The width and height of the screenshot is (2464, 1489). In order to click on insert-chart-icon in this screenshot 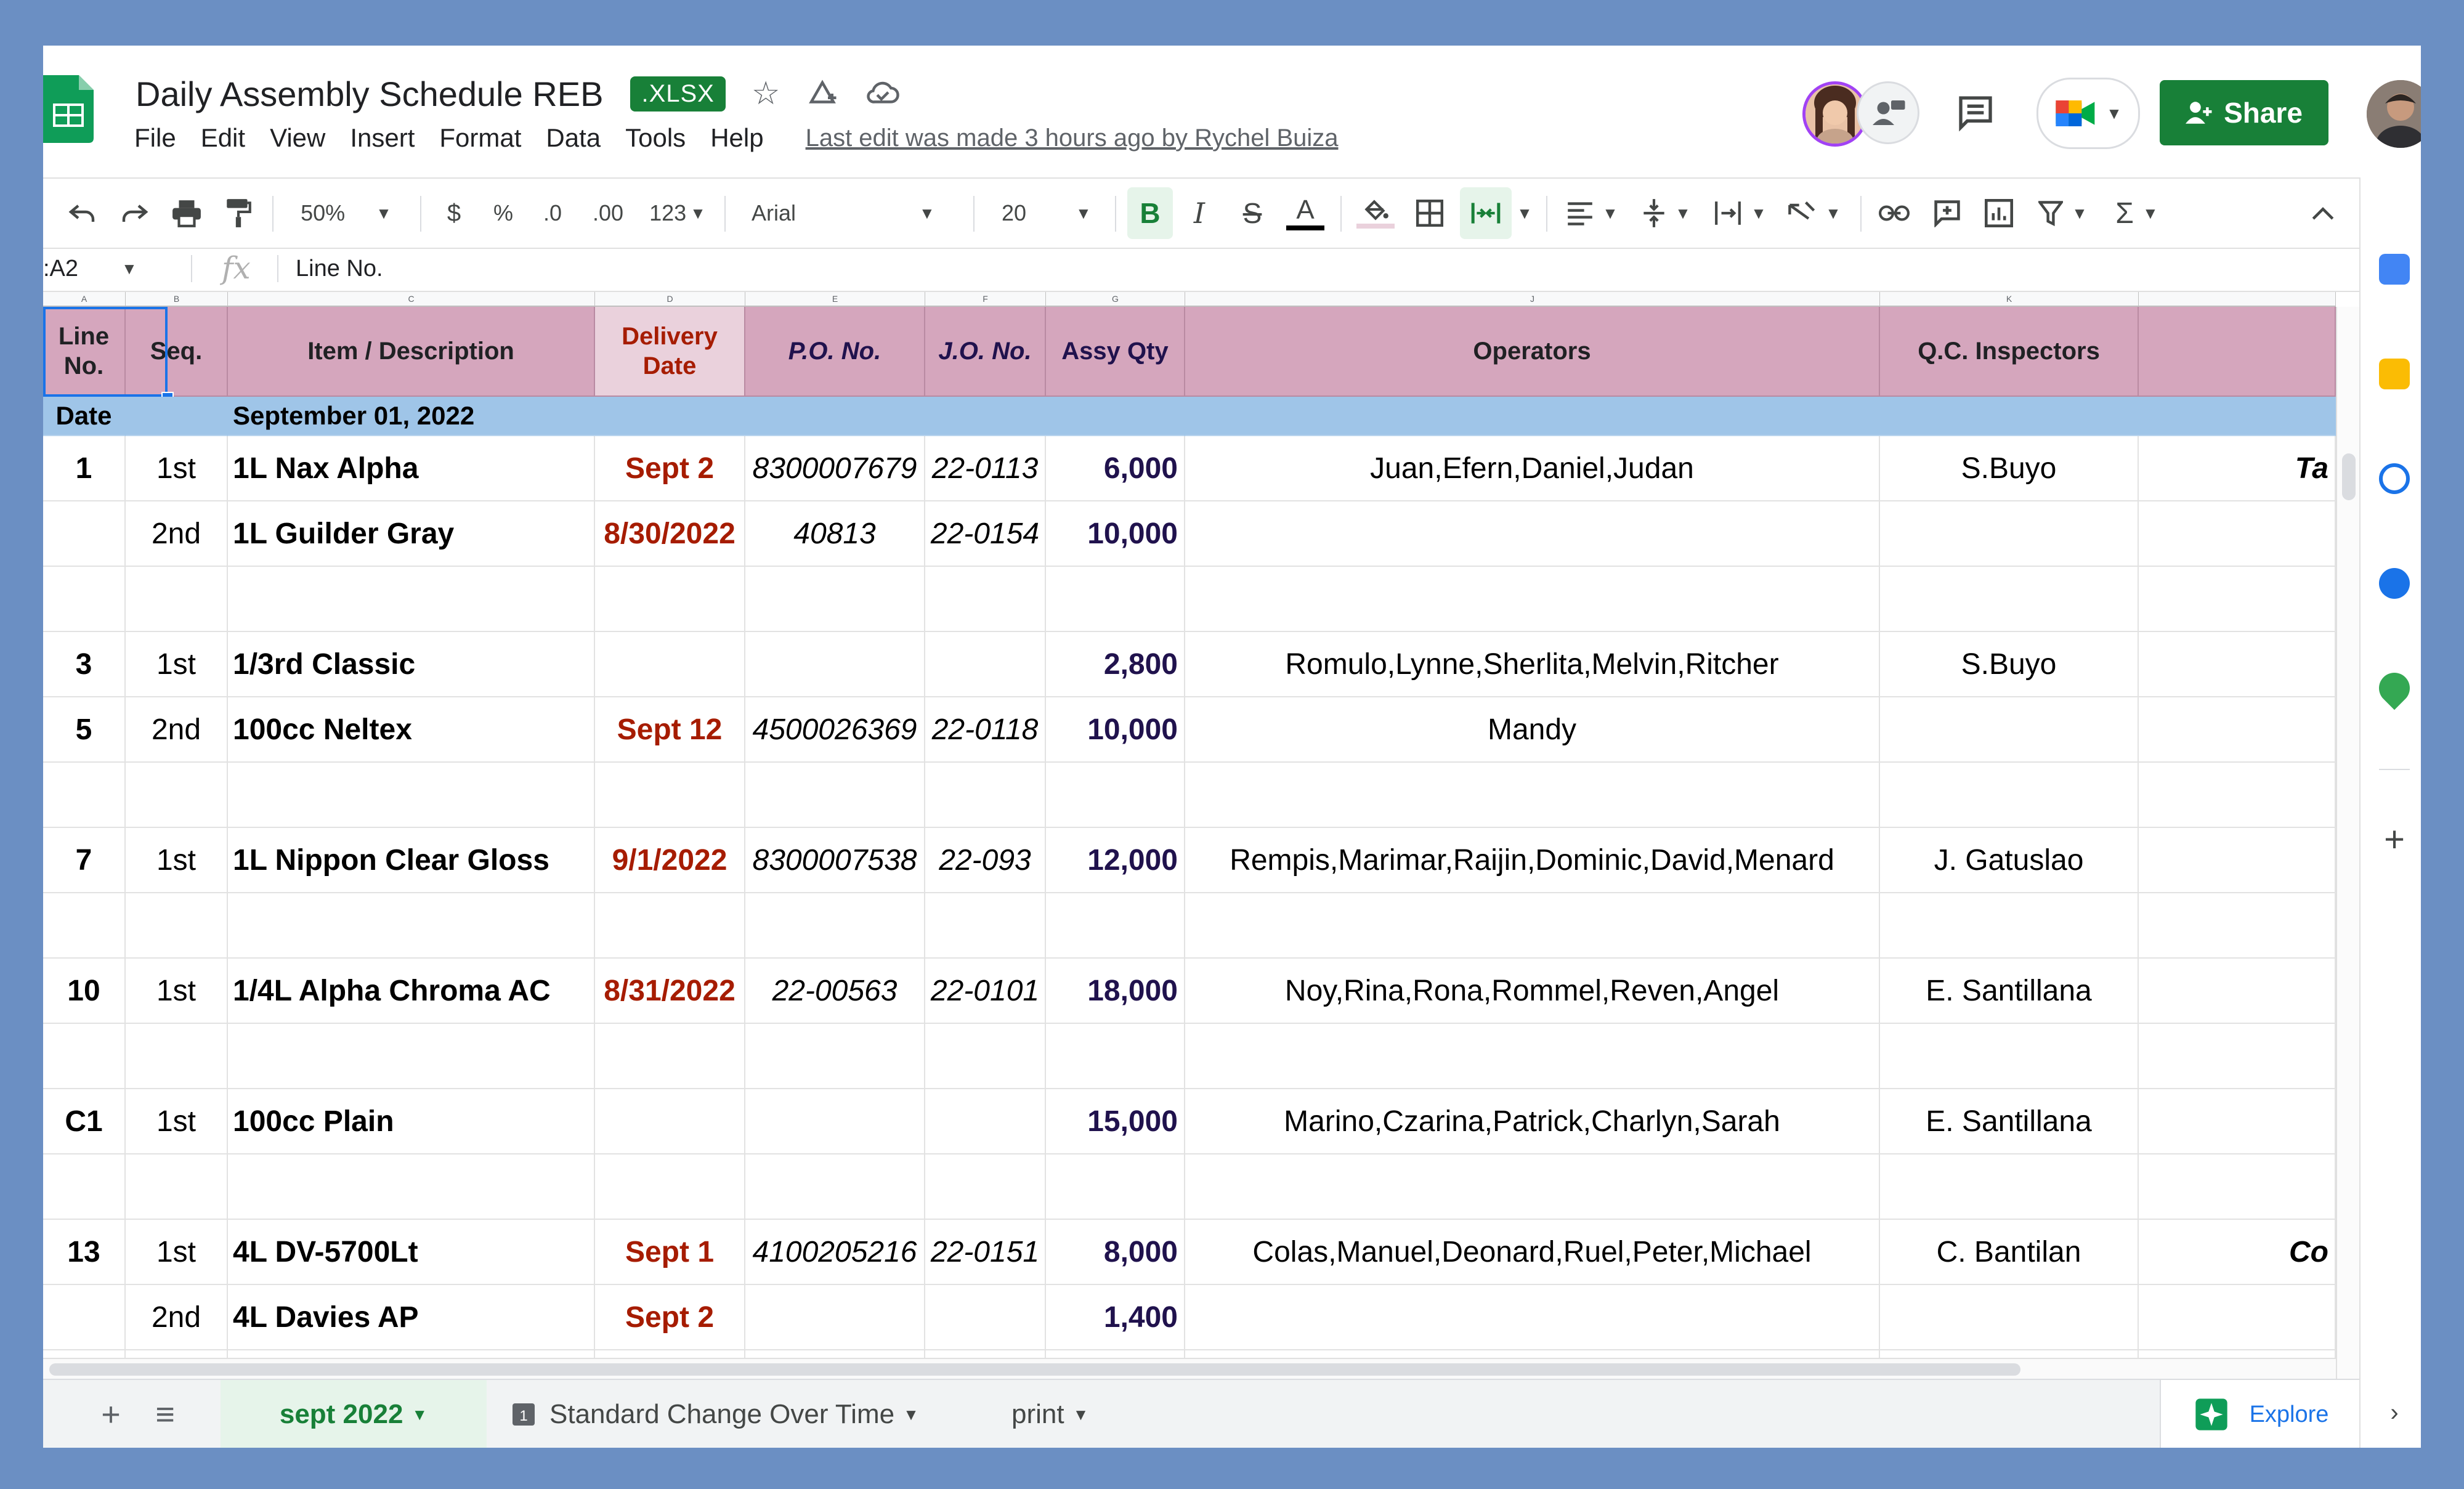, I will do `click(1998, 213)`.